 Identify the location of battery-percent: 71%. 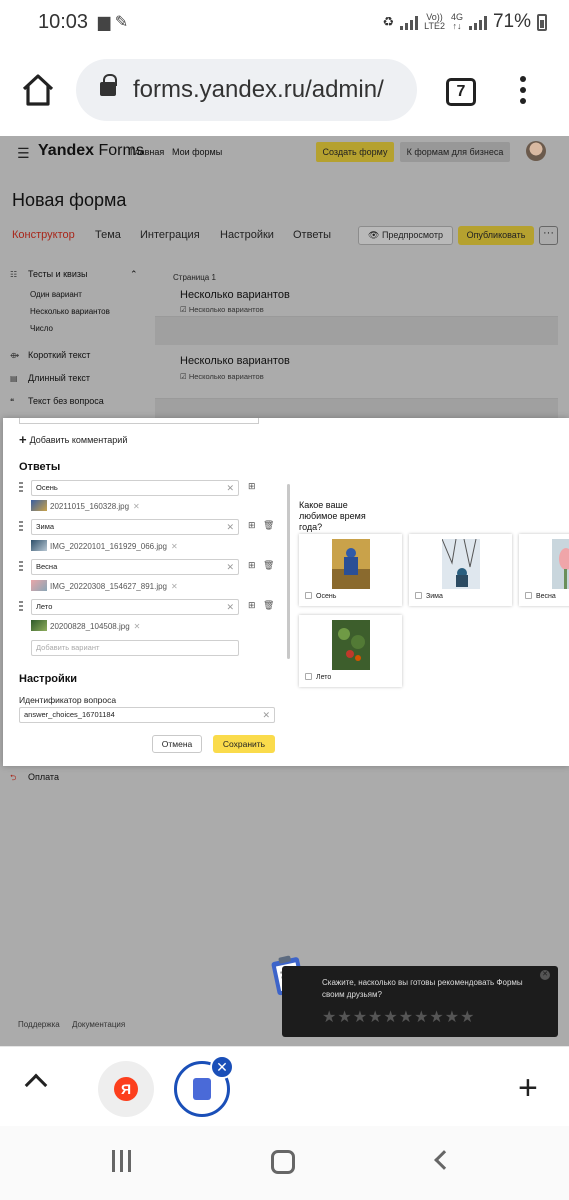
(511, 21).